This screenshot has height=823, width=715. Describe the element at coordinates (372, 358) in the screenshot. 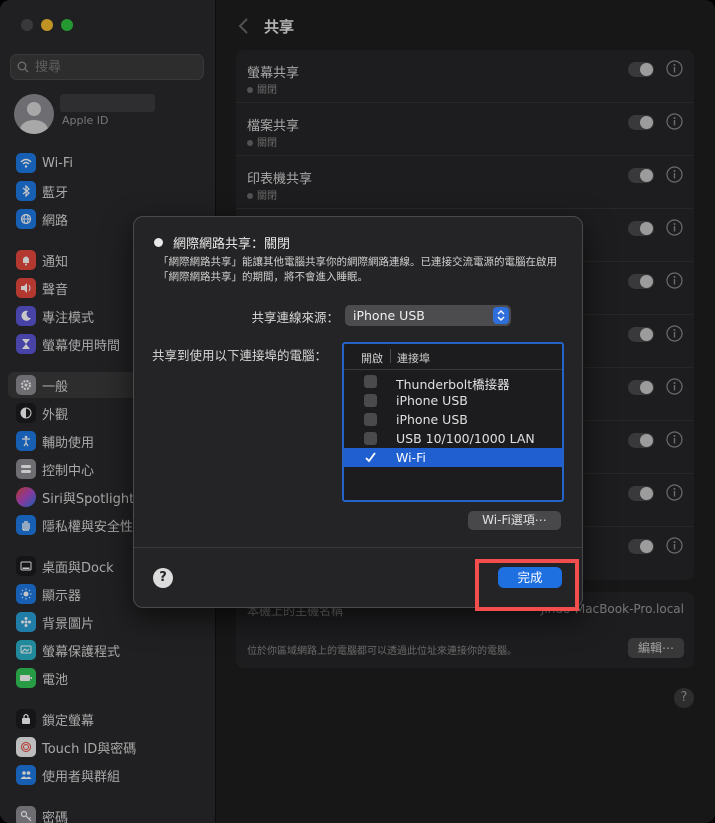

I see `column-header-on: 開啟` at that location.